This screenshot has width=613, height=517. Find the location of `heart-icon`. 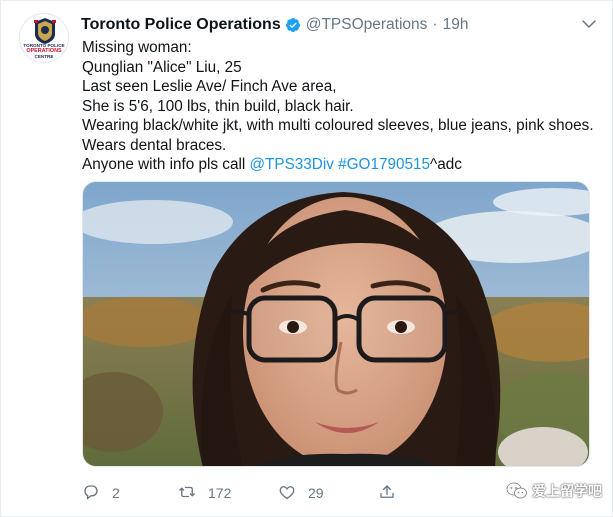

heart-icon is located at coordinates (287, 493).